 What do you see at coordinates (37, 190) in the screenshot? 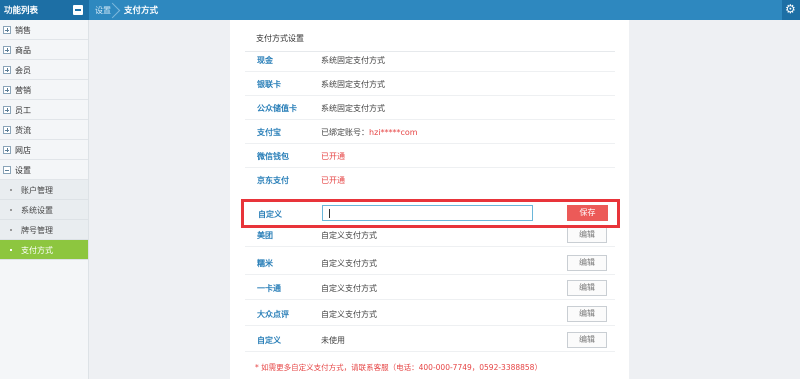
I see `sidebar-subitem-label: 账户管理` at bounding box center [37, 190].